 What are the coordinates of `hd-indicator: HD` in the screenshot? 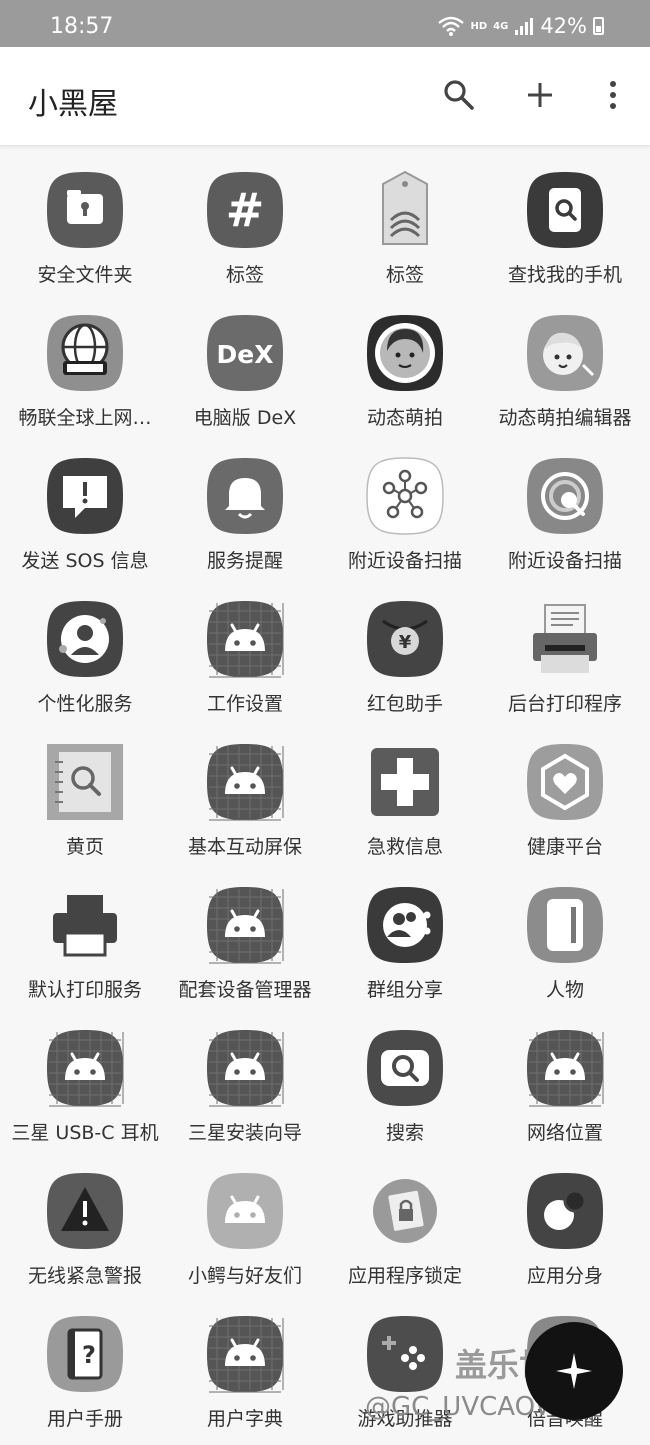 It's located at (479, 26).